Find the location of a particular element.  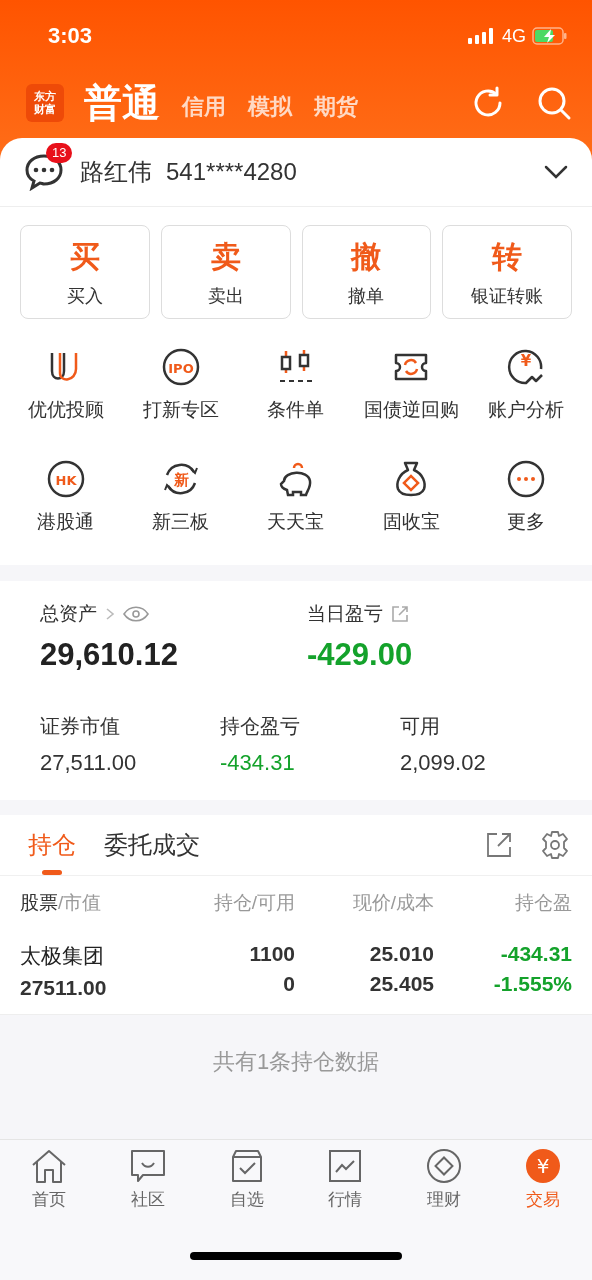

yen-icon: ¥ is located at coordinates (542, 1166).